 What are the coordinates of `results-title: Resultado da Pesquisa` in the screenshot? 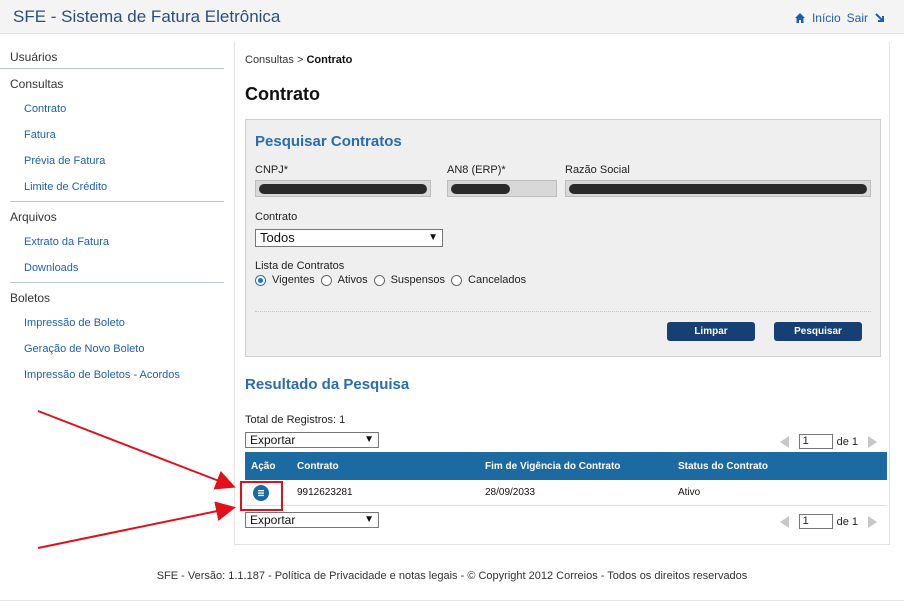 It's located at (327, 384).